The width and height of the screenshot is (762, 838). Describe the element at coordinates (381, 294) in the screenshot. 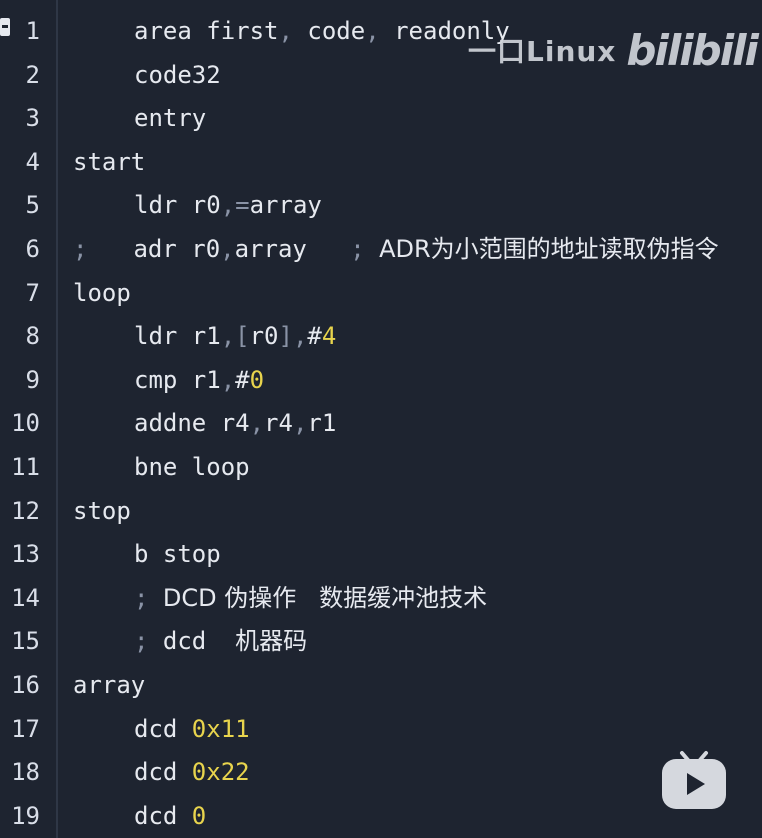

I see `code-line: 7 loop` at that location.